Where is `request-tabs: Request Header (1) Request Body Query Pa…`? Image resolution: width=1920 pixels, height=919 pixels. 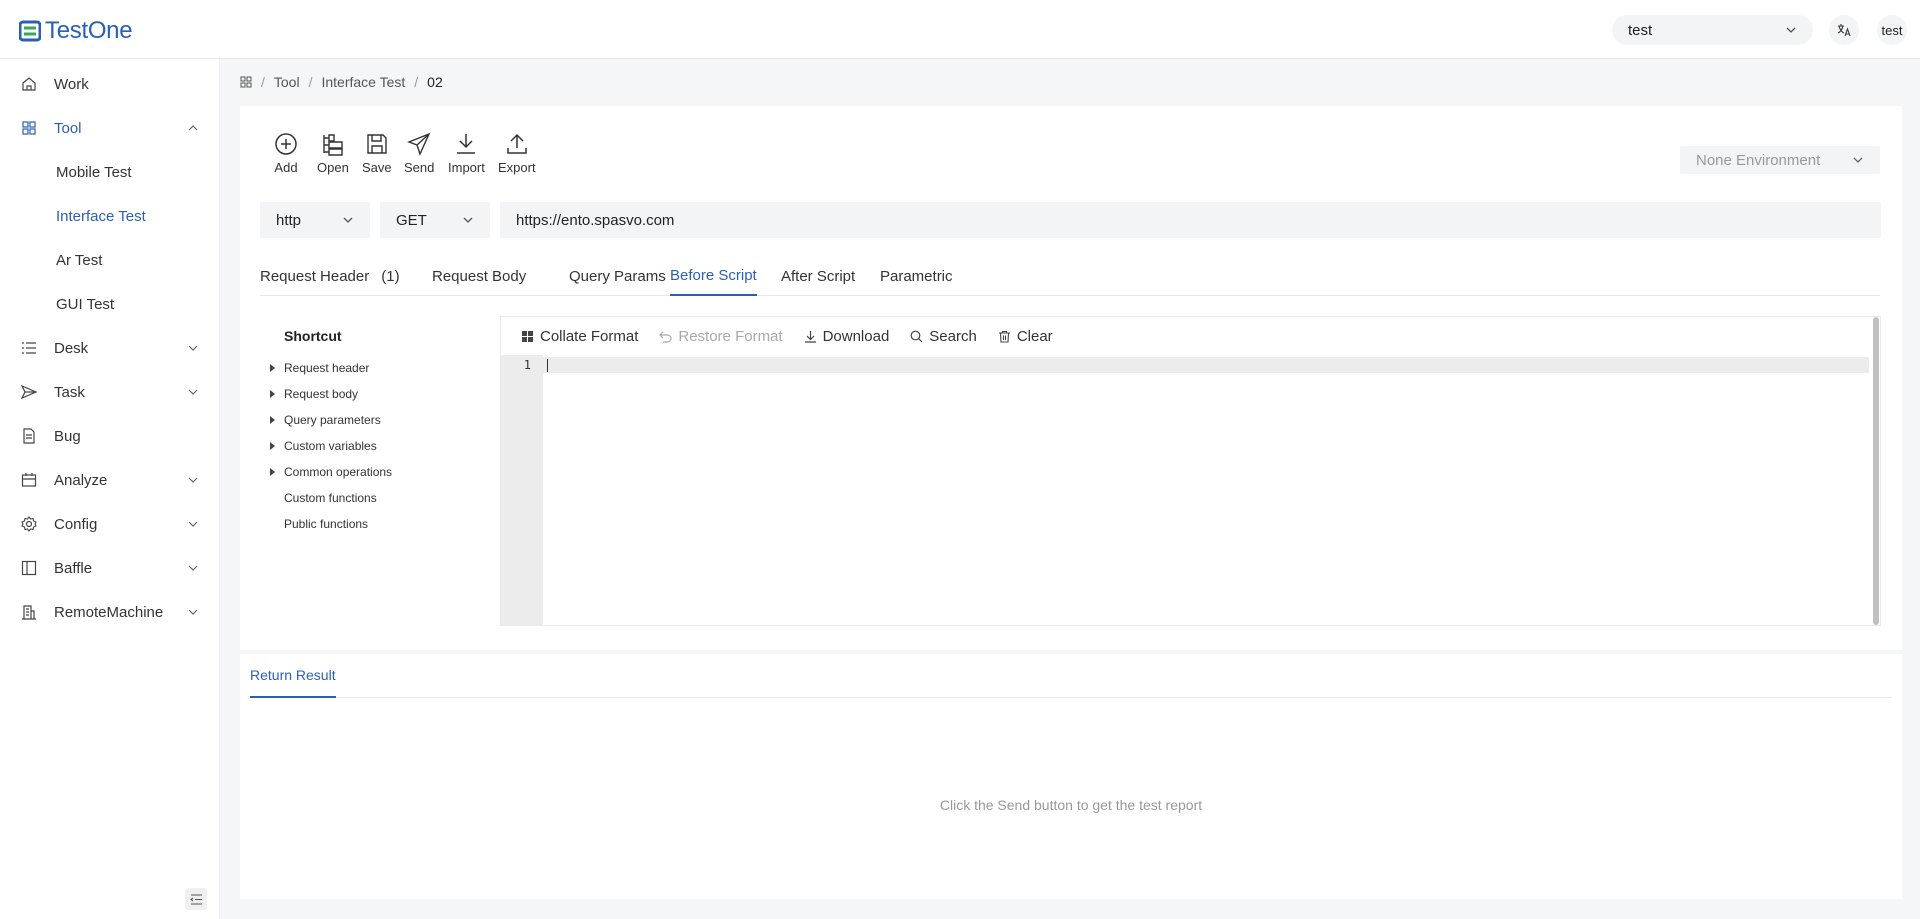
request-tabs: Request Header (1) Request Body Query Pa… is located at coordinates (1070, 276).